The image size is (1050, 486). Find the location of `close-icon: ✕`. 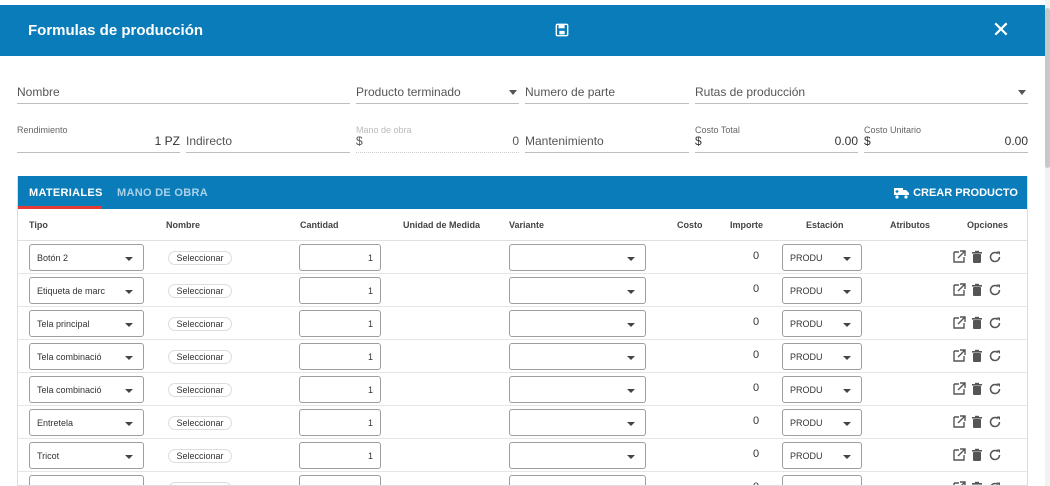

close-icon: ✕ is located at coordinates (1001, 30).